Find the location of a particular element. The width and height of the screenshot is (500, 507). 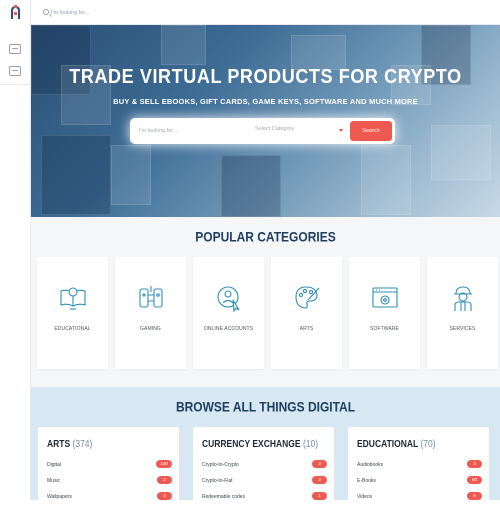

item-label: Crypto-to-Crypto is located at coordinates (220, 465).